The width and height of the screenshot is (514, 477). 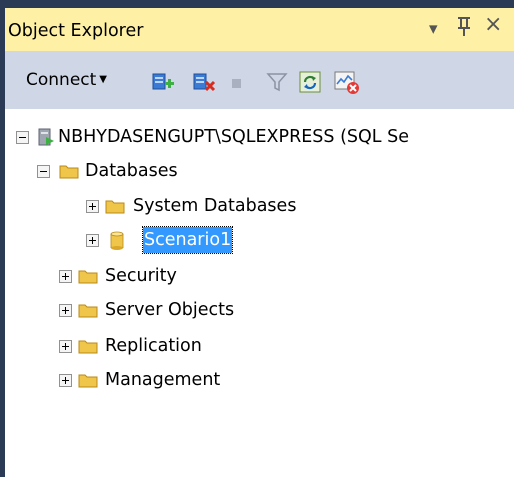 I want to click on stop-icon, so click(x=236, y=82).